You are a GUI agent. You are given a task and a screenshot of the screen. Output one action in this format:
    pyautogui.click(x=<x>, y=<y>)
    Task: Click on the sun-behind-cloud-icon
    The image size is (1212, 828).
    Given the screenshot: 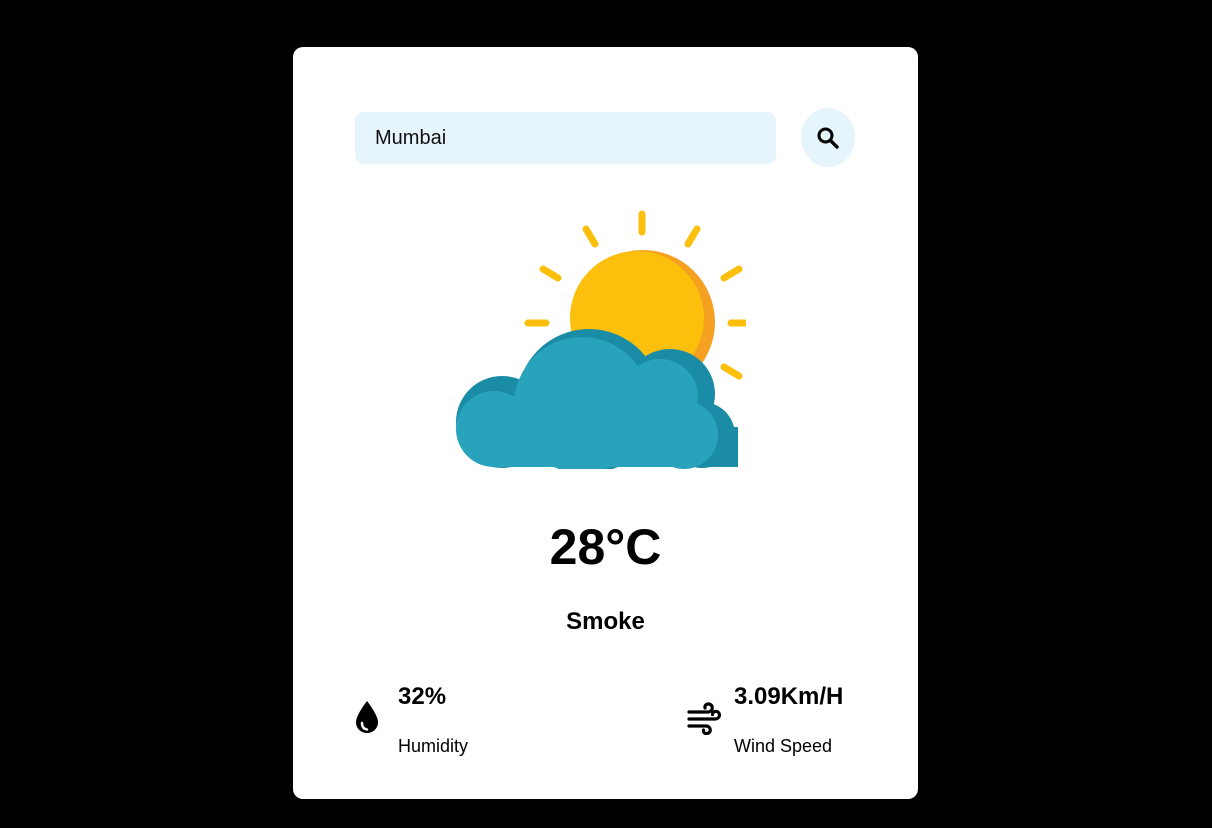 What is the action you would take?
    pyautogui.click(x=601, y=339)
    